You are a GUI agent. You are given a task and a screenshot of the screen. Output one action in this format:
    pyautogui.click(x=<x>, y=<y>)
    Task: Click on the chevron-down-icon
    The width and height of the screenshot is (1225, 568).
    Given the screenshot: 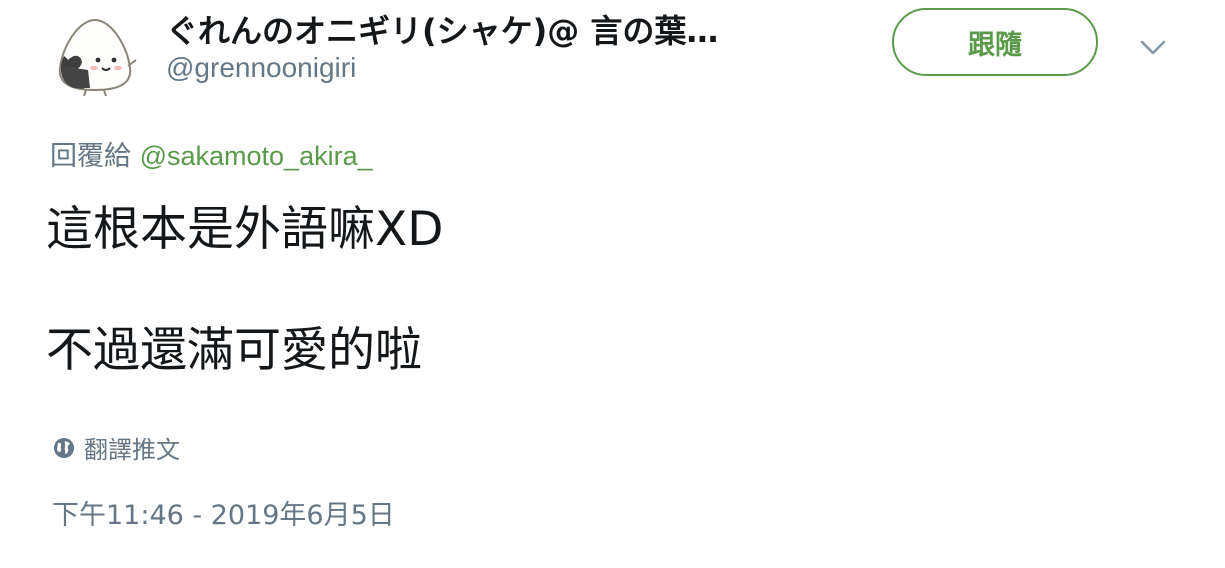 What is the action you would take?
    pyautogui.click(x=1153, y=47)
    